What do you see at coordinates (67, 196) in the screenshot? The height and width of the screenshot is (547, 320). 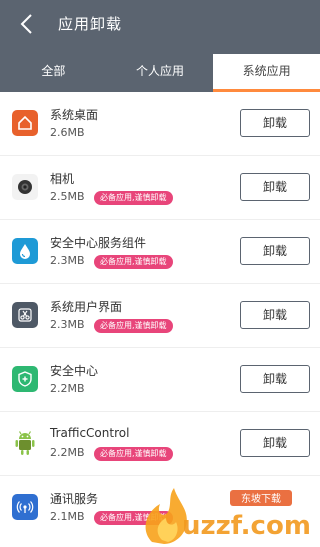 I see `app-size: 2.5MB` at bounding box center [67, 196].